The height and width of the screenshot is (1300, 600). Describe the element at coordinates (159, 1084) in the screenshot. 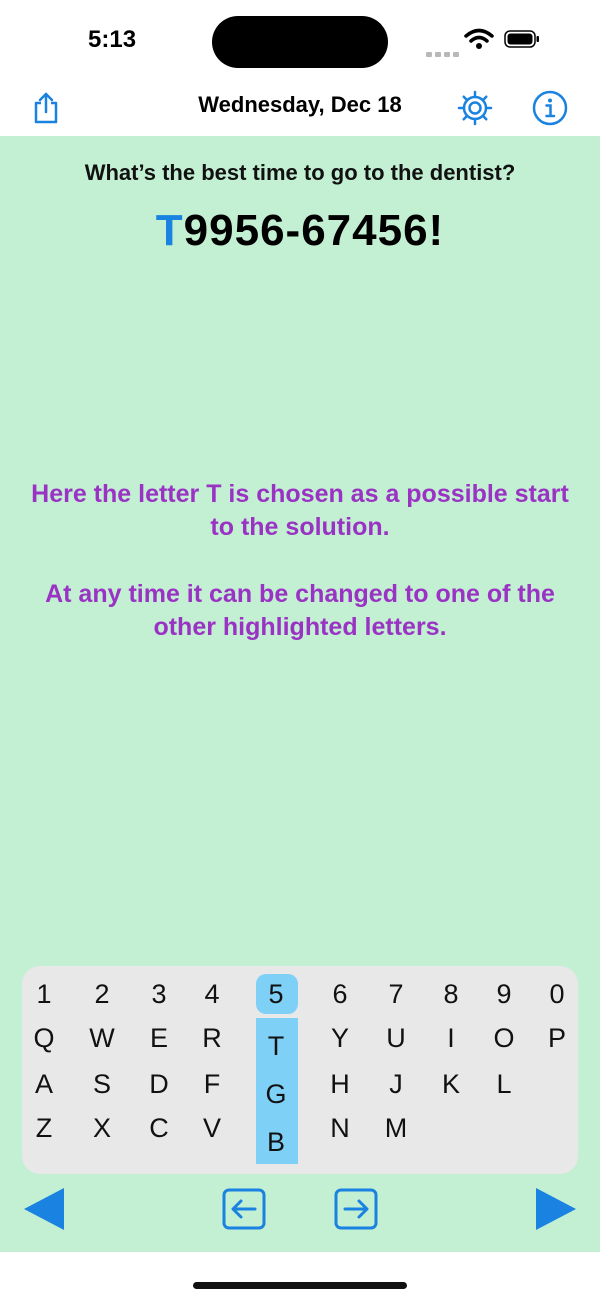

I see `key-d: D` at that location.